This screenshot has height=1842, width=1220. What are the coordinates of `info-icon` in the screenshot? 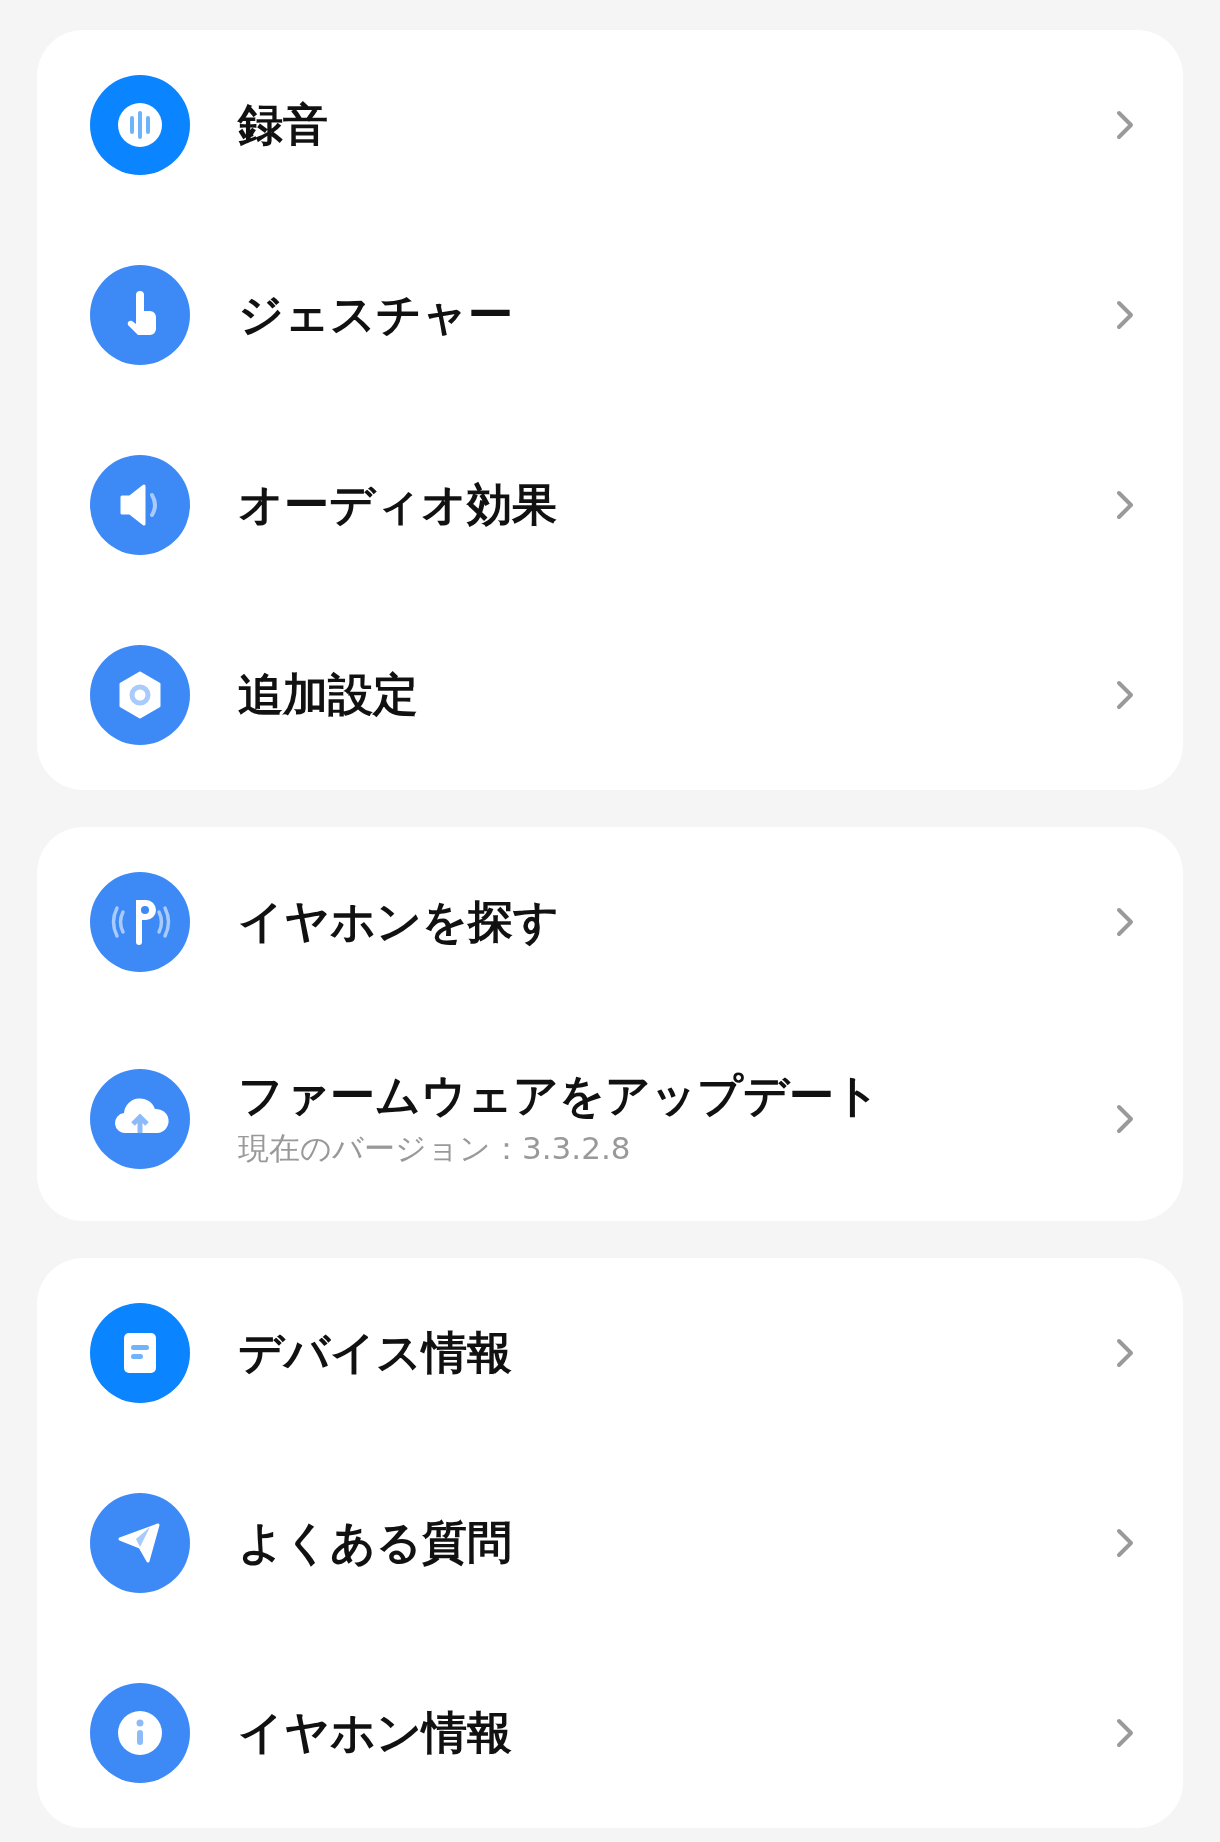 It's located at (140, 1733).